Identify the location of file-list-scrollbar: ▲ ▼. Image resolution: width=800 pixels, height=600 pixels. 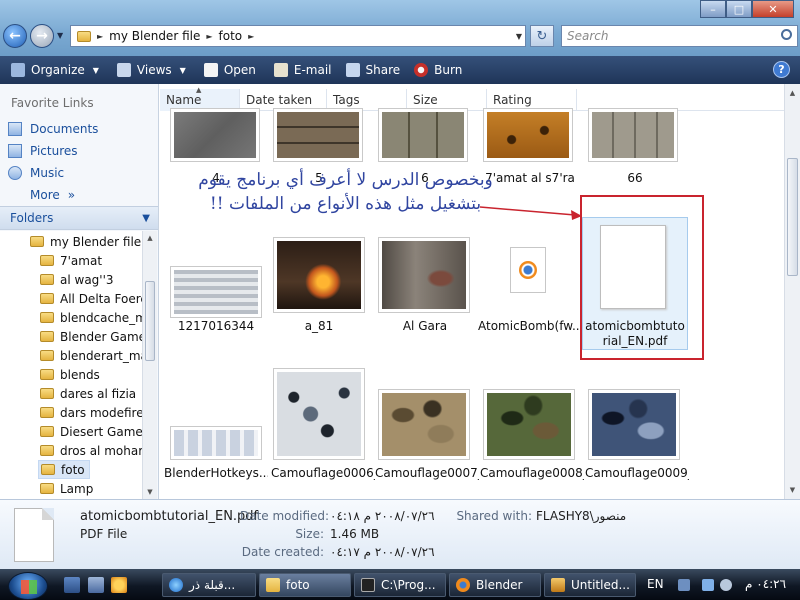
(792, 291).